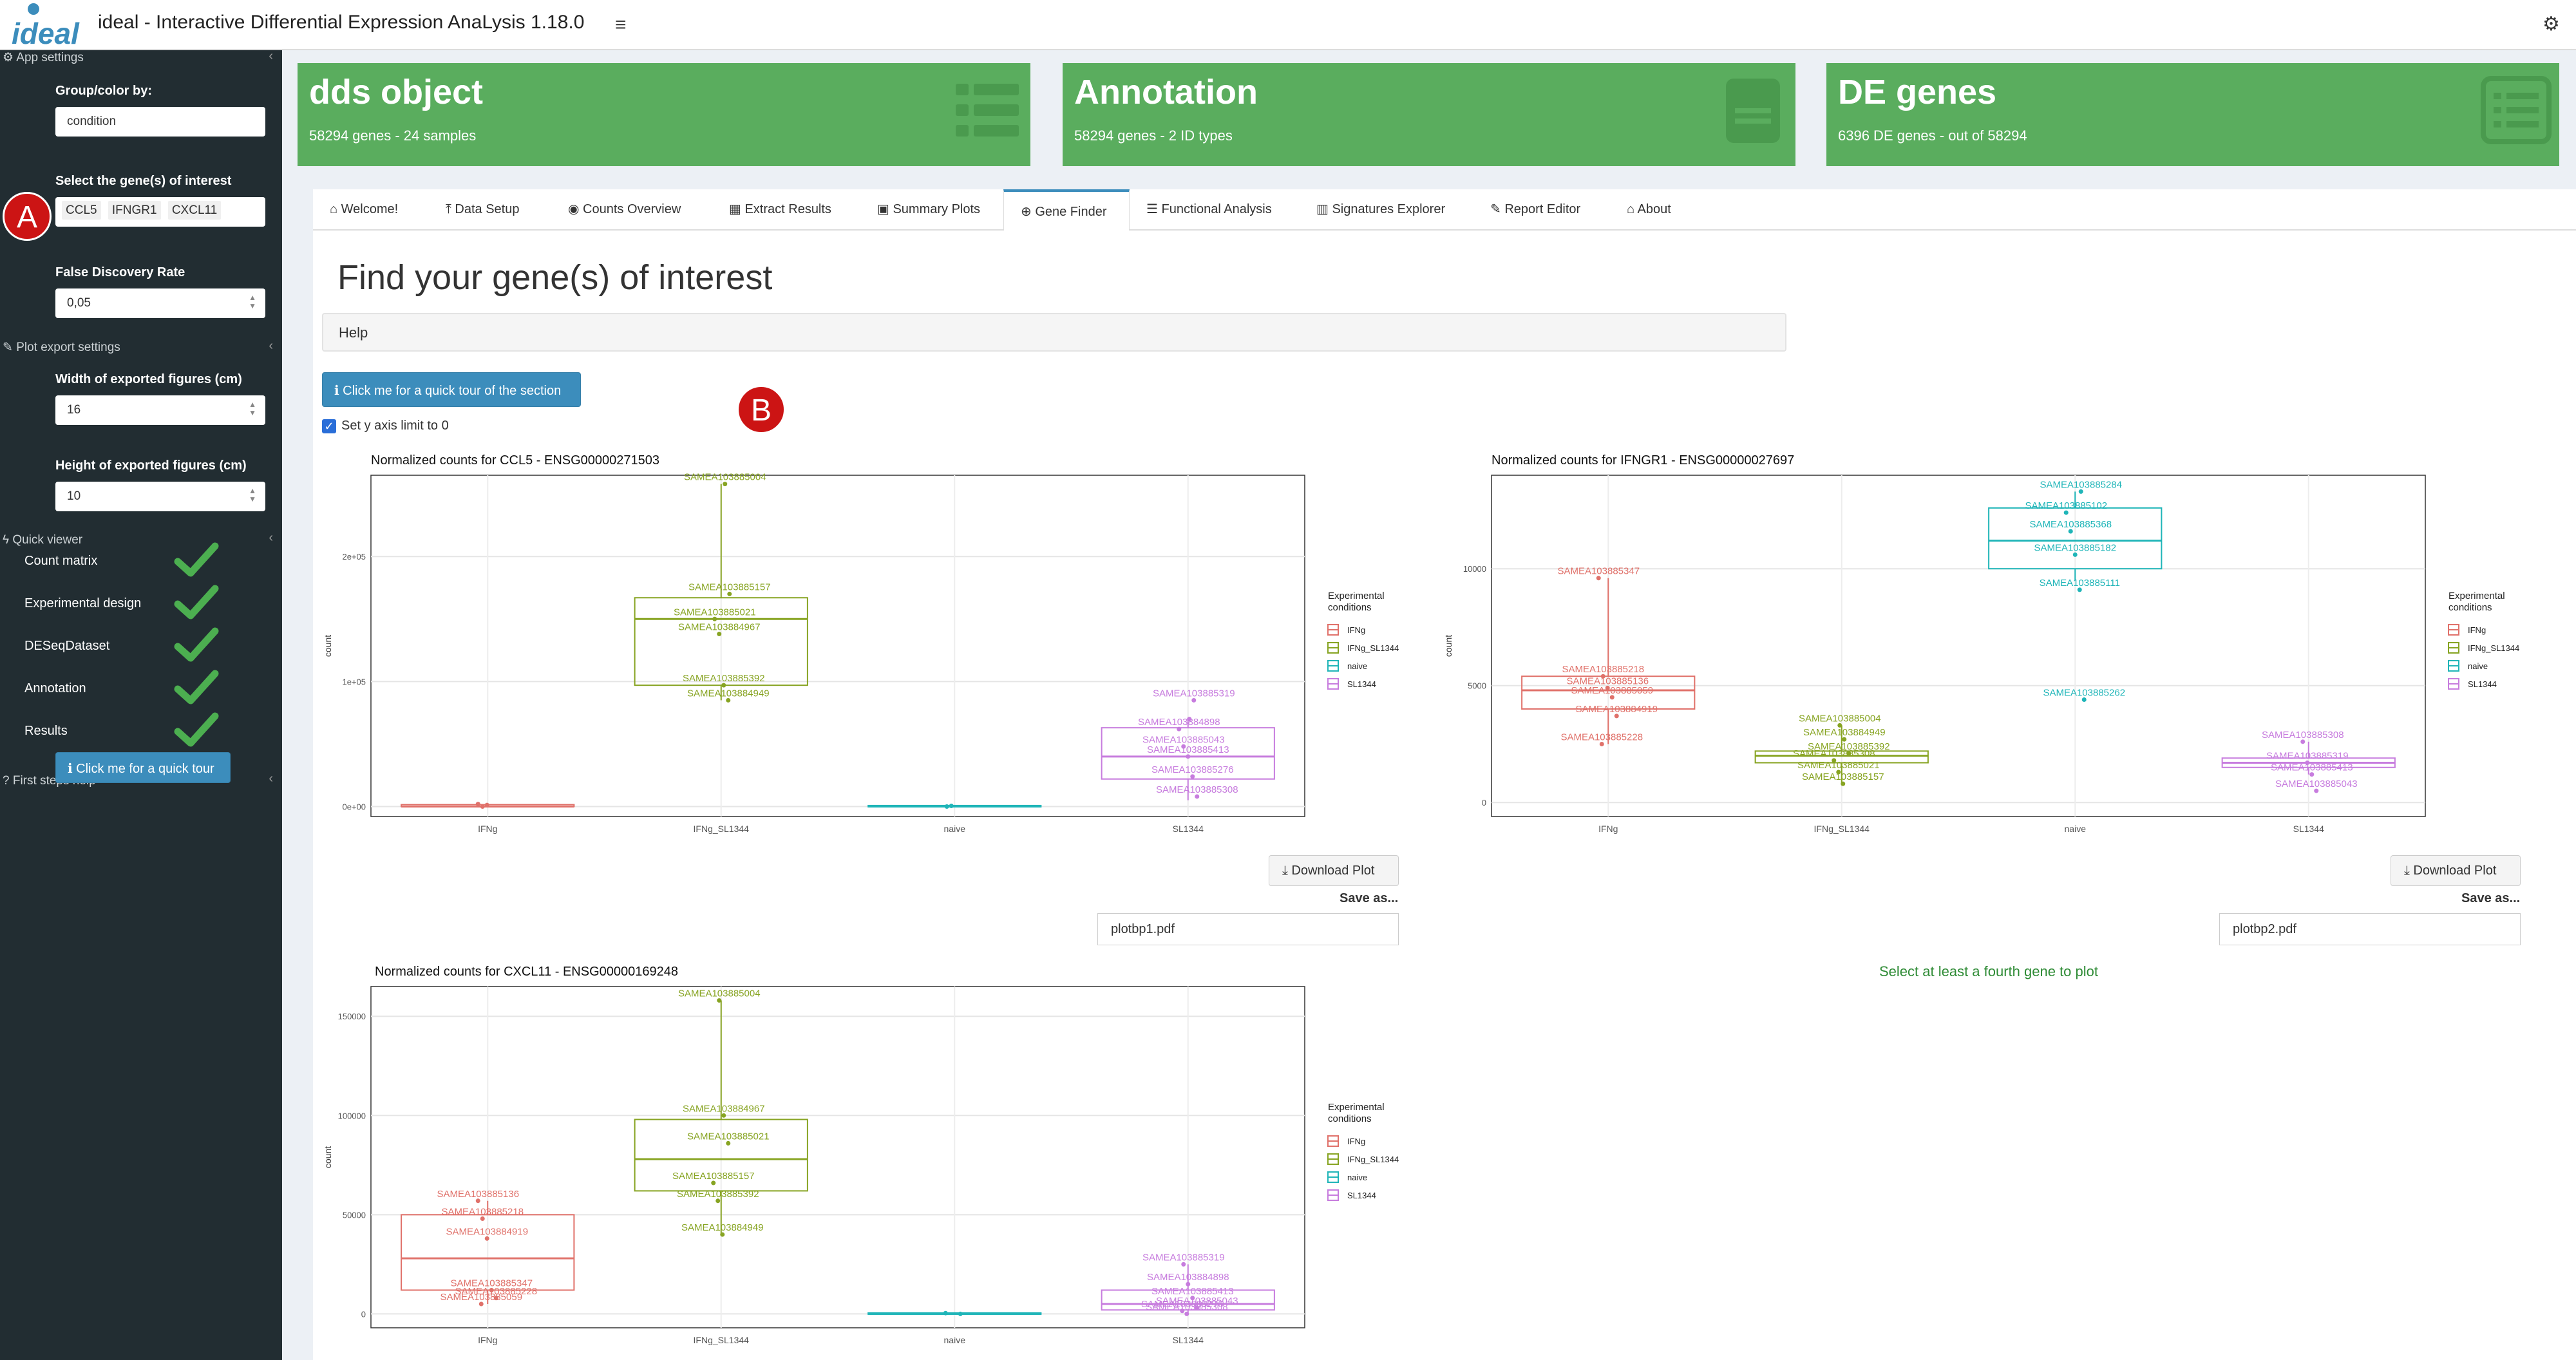  What do you see at coordinates (490, 209) in the screenshot?
I see `tab-data-setup: ⤒ Data Setup` at bounding box center [490, 209].